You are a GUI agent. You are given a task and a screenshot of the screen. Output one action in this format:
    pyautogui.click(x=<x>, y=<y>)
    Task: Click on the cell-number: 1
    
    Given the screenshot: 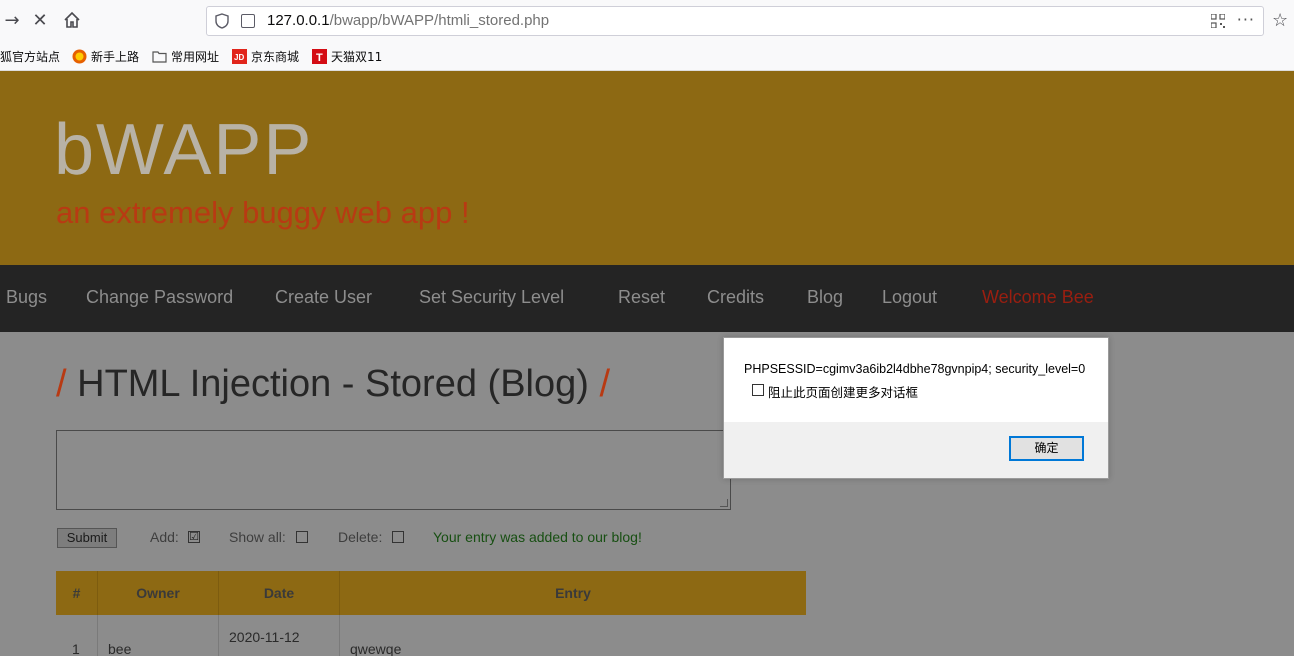 What is the action you would take?
    pyautogui.click(x=77, y=635)
    